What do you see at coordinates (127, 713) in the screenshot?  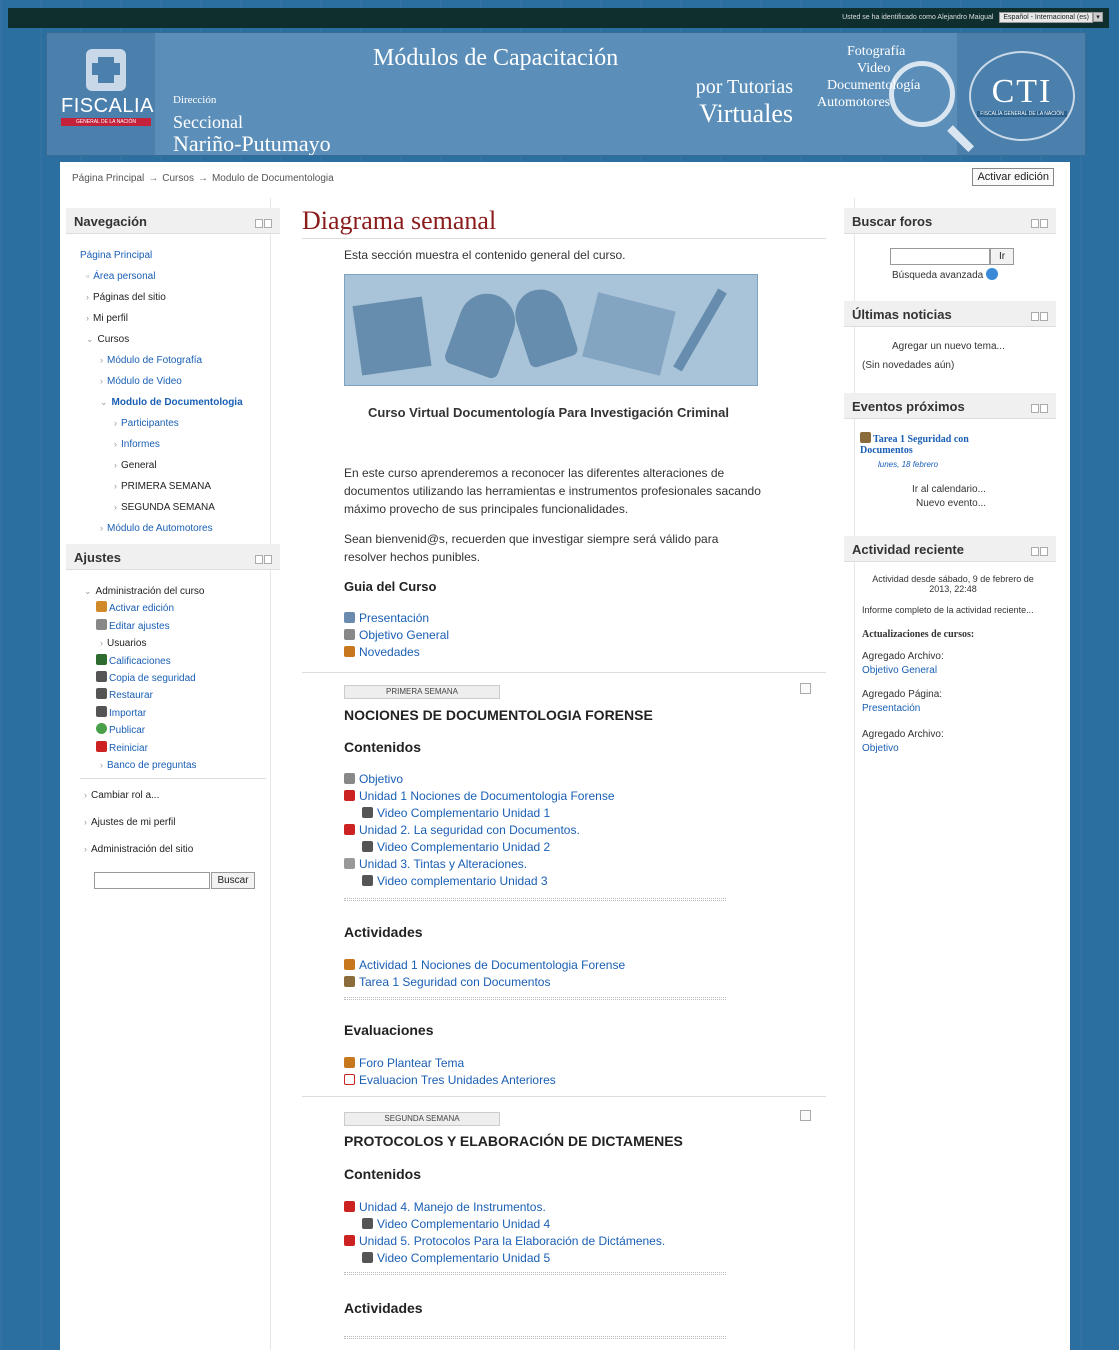 I see `settings-import: Importar` at bounding box center [127, 713].